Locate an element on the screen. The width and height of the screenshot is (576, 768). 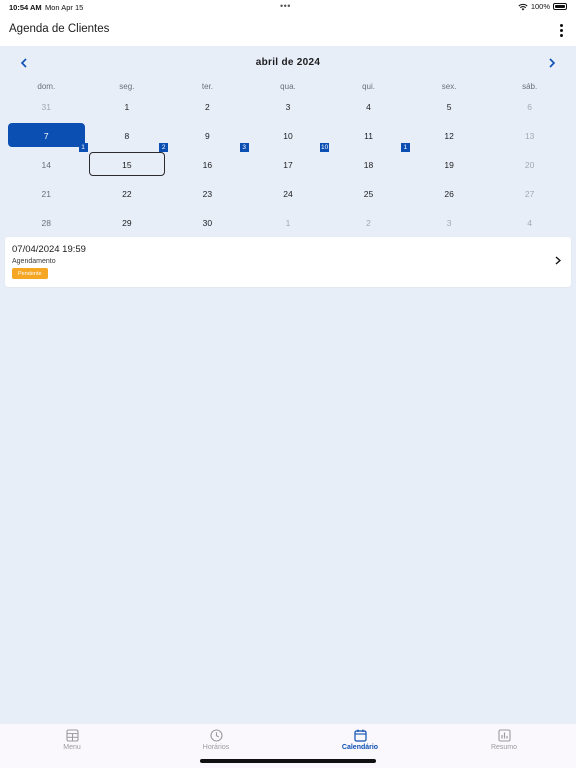
calendar-week: 28 29 30 1 2 3 4 is located at coordinates (288, 222).